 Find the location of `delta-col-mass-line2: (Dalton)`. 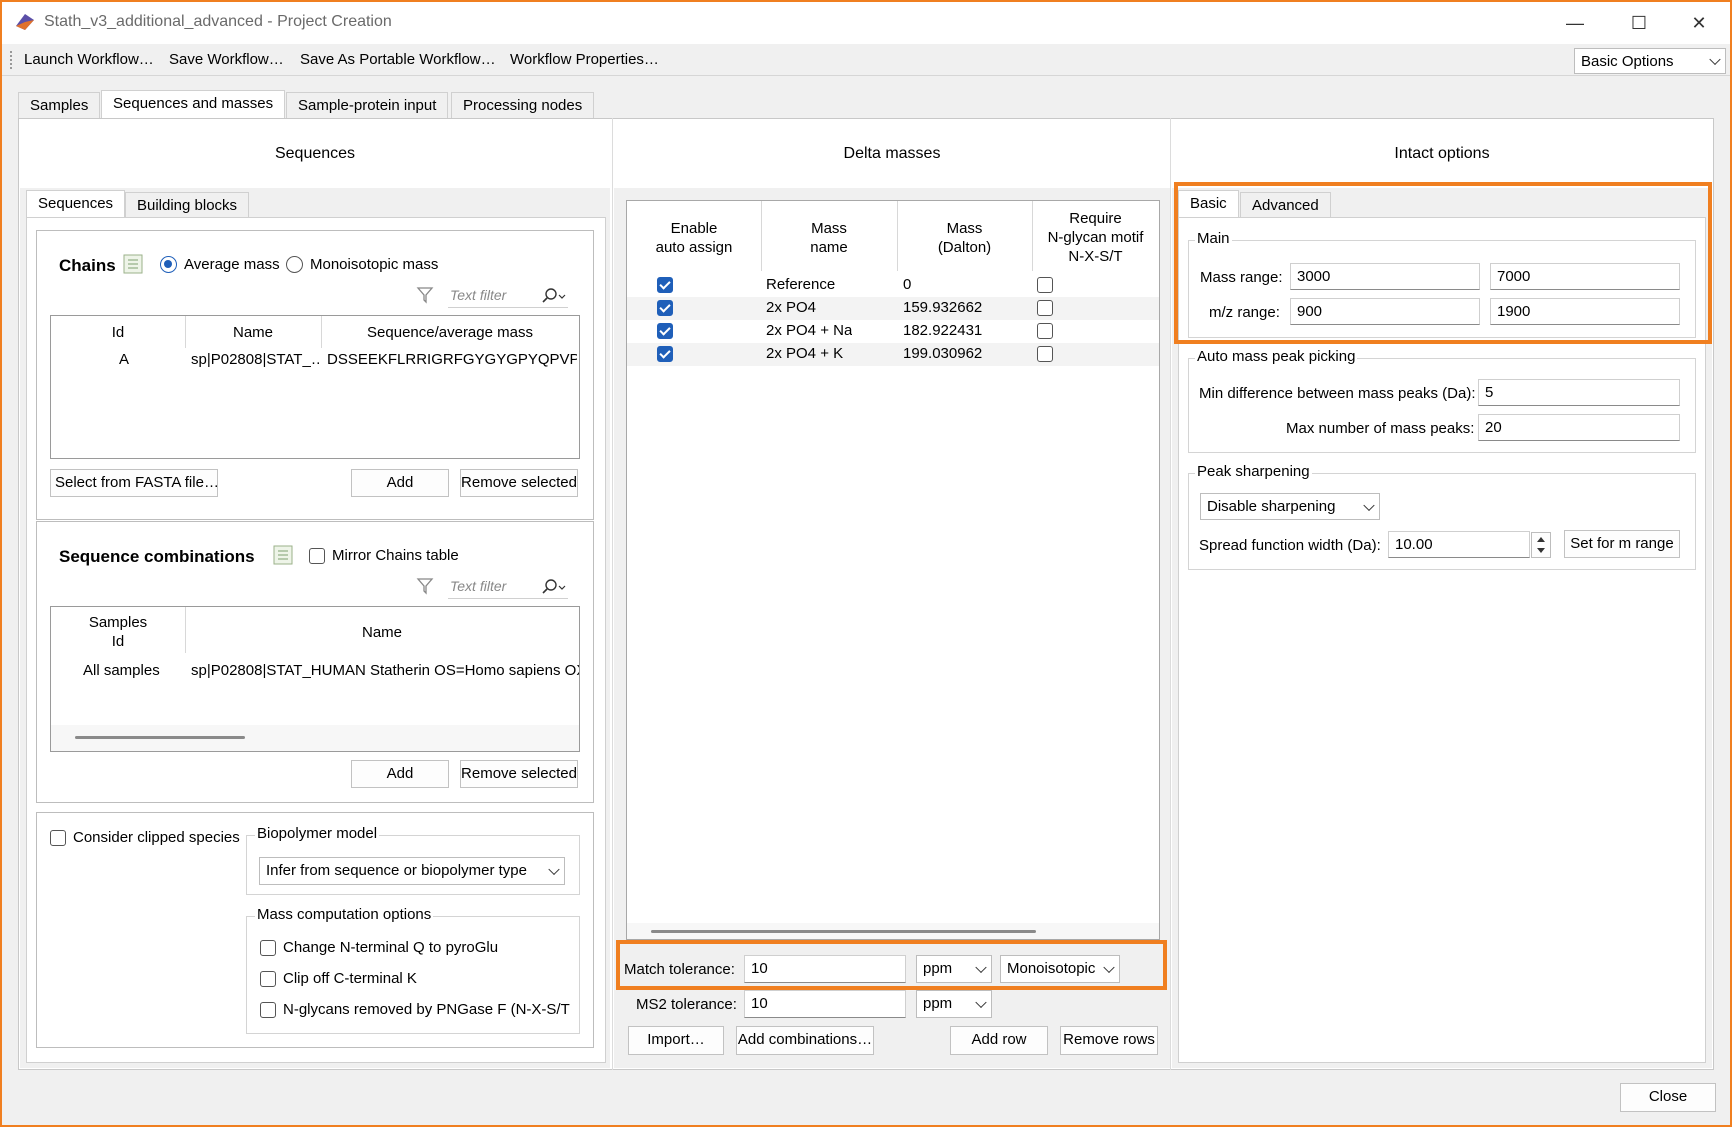

delta-col-mass-line2: (Dalton) is located at coordinates (964, 247).